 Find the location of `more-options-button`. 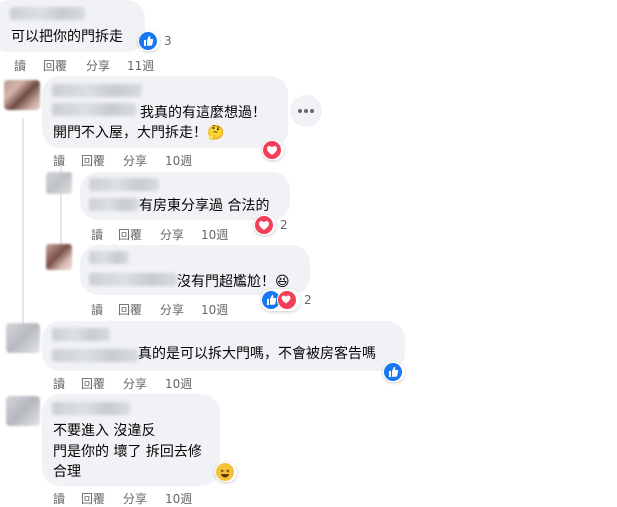

more-options-button is located at coordinates (306, 111).